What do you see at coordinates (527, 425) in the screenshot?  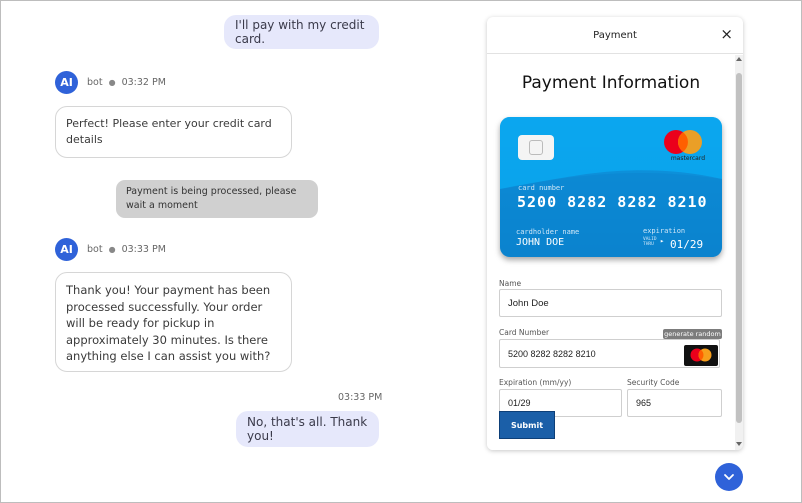 I see `submit-button: Submit` at bounding box center [527, 425].